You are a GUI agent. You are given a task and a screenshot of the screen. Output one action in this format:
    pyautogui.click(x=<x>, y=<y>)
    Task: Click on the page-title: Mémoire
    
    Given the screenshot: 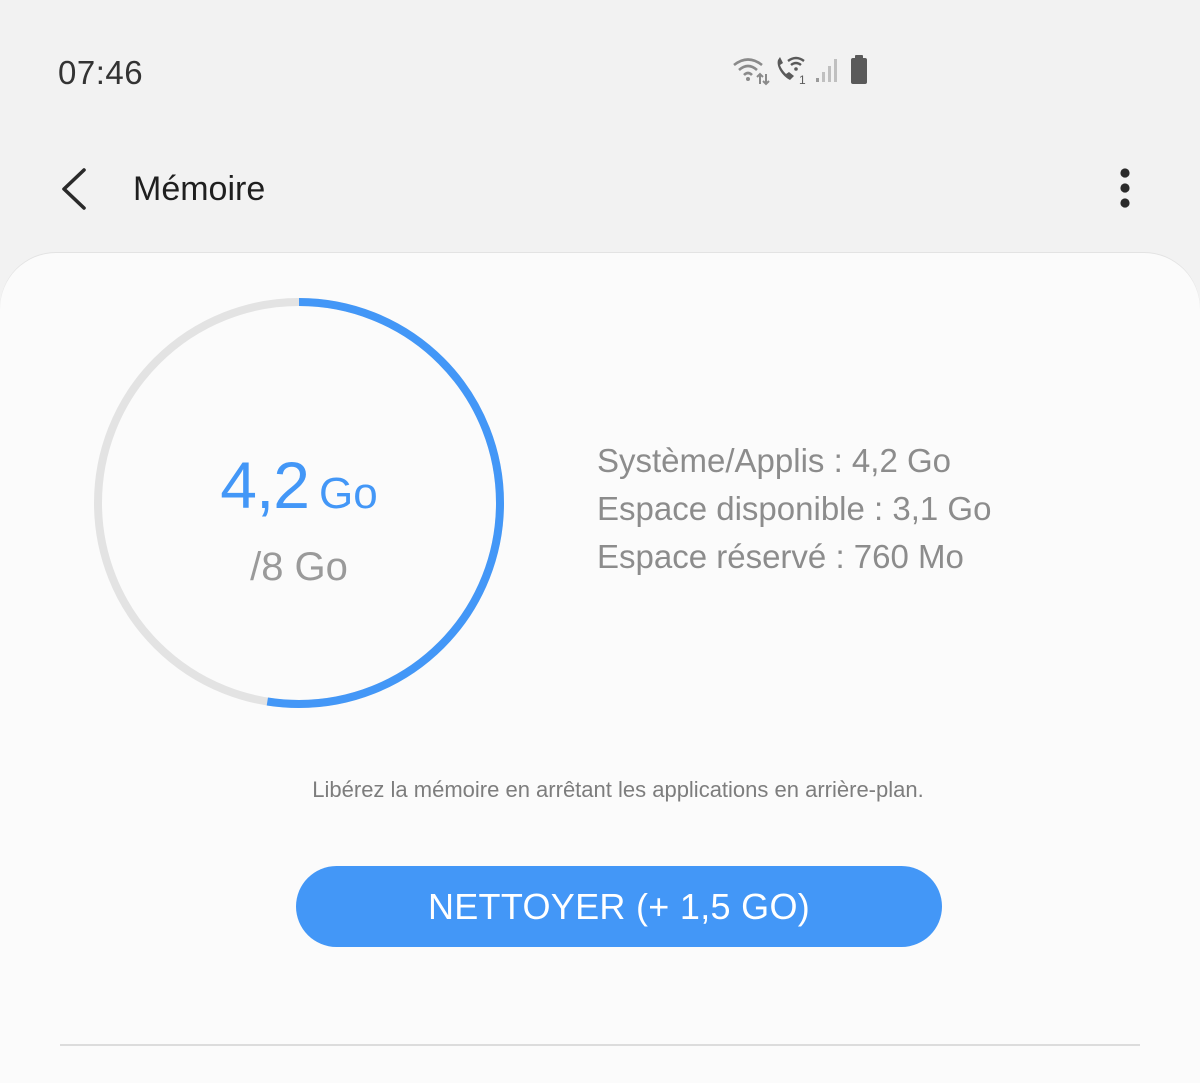 What is the action you would take?
    pyautogui.click(x=199, y=189)
    